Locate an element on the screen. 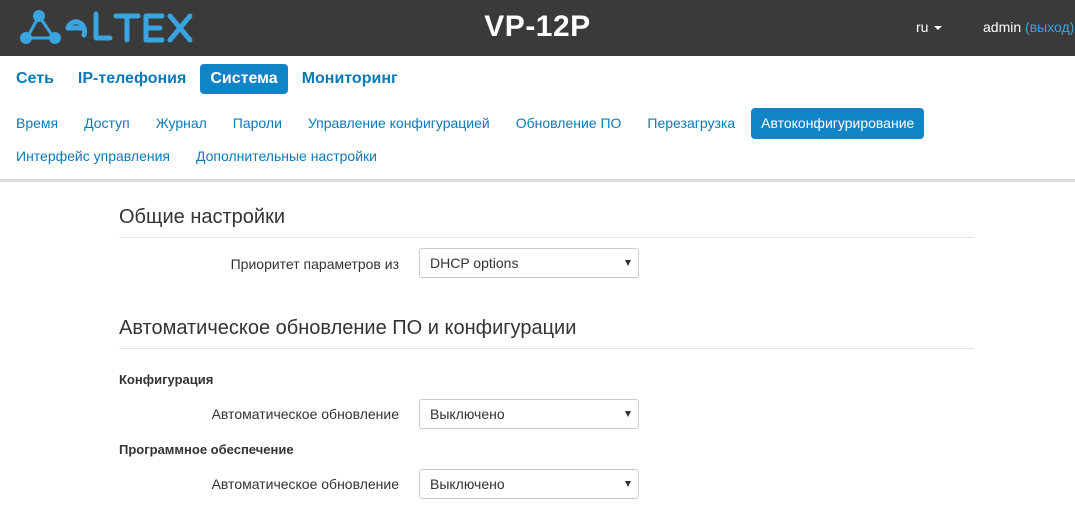 Image resolution: width=1075 pixels, height=521 pixels. user-info: admin (выход) is located at coordinates (1028, 27).